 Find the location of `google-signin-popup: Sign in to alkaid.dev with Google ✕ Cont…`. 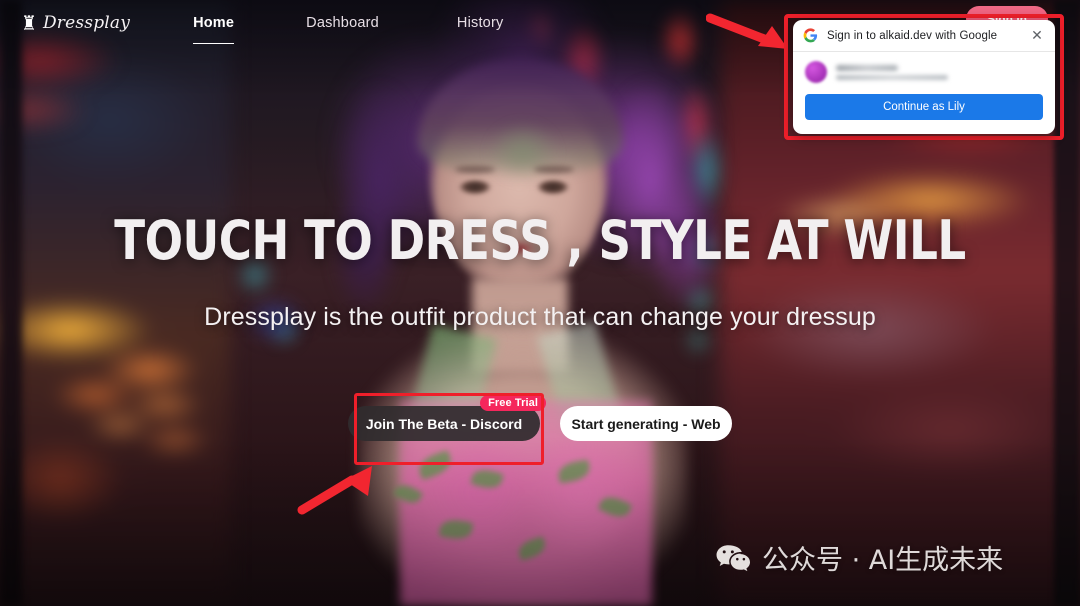

google-signin-popup: Sign in to alkaid.dev with Google ✕ Cont… is located at coordinates (924, 77).